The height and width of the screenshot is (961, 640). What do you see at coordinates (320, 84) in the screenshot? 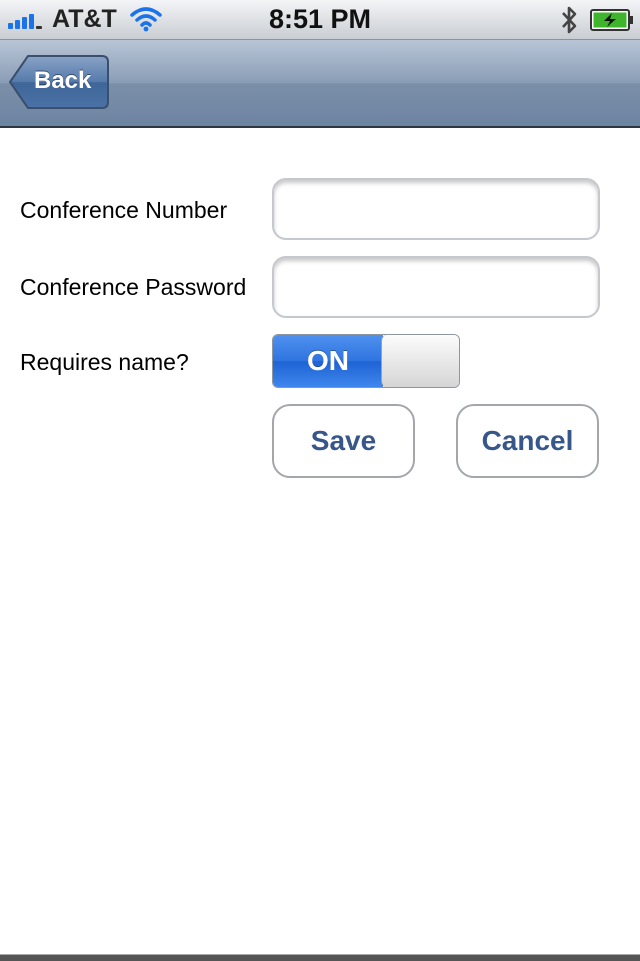
I see `navigation-bar: Back` at bounding box center [320, 84].